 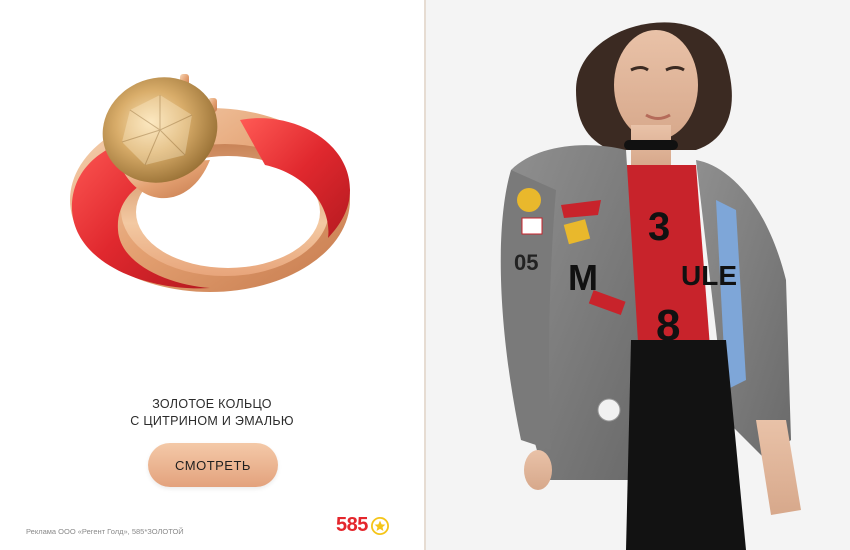 What do you see at coordinates (526, 262) in the screenshot?
I see `svg-text: 05` at bounding box center [526, 262].